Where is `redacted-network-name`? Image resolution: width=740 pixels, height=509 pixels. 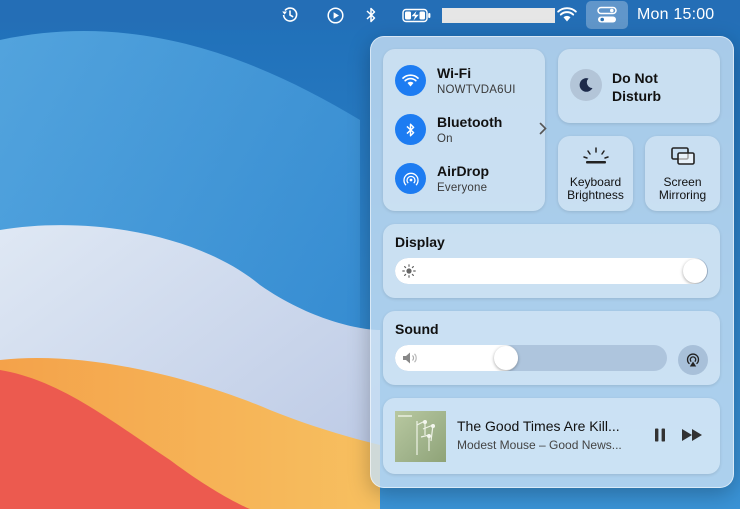
redacted-network-name is located at coordinates (498, 15).